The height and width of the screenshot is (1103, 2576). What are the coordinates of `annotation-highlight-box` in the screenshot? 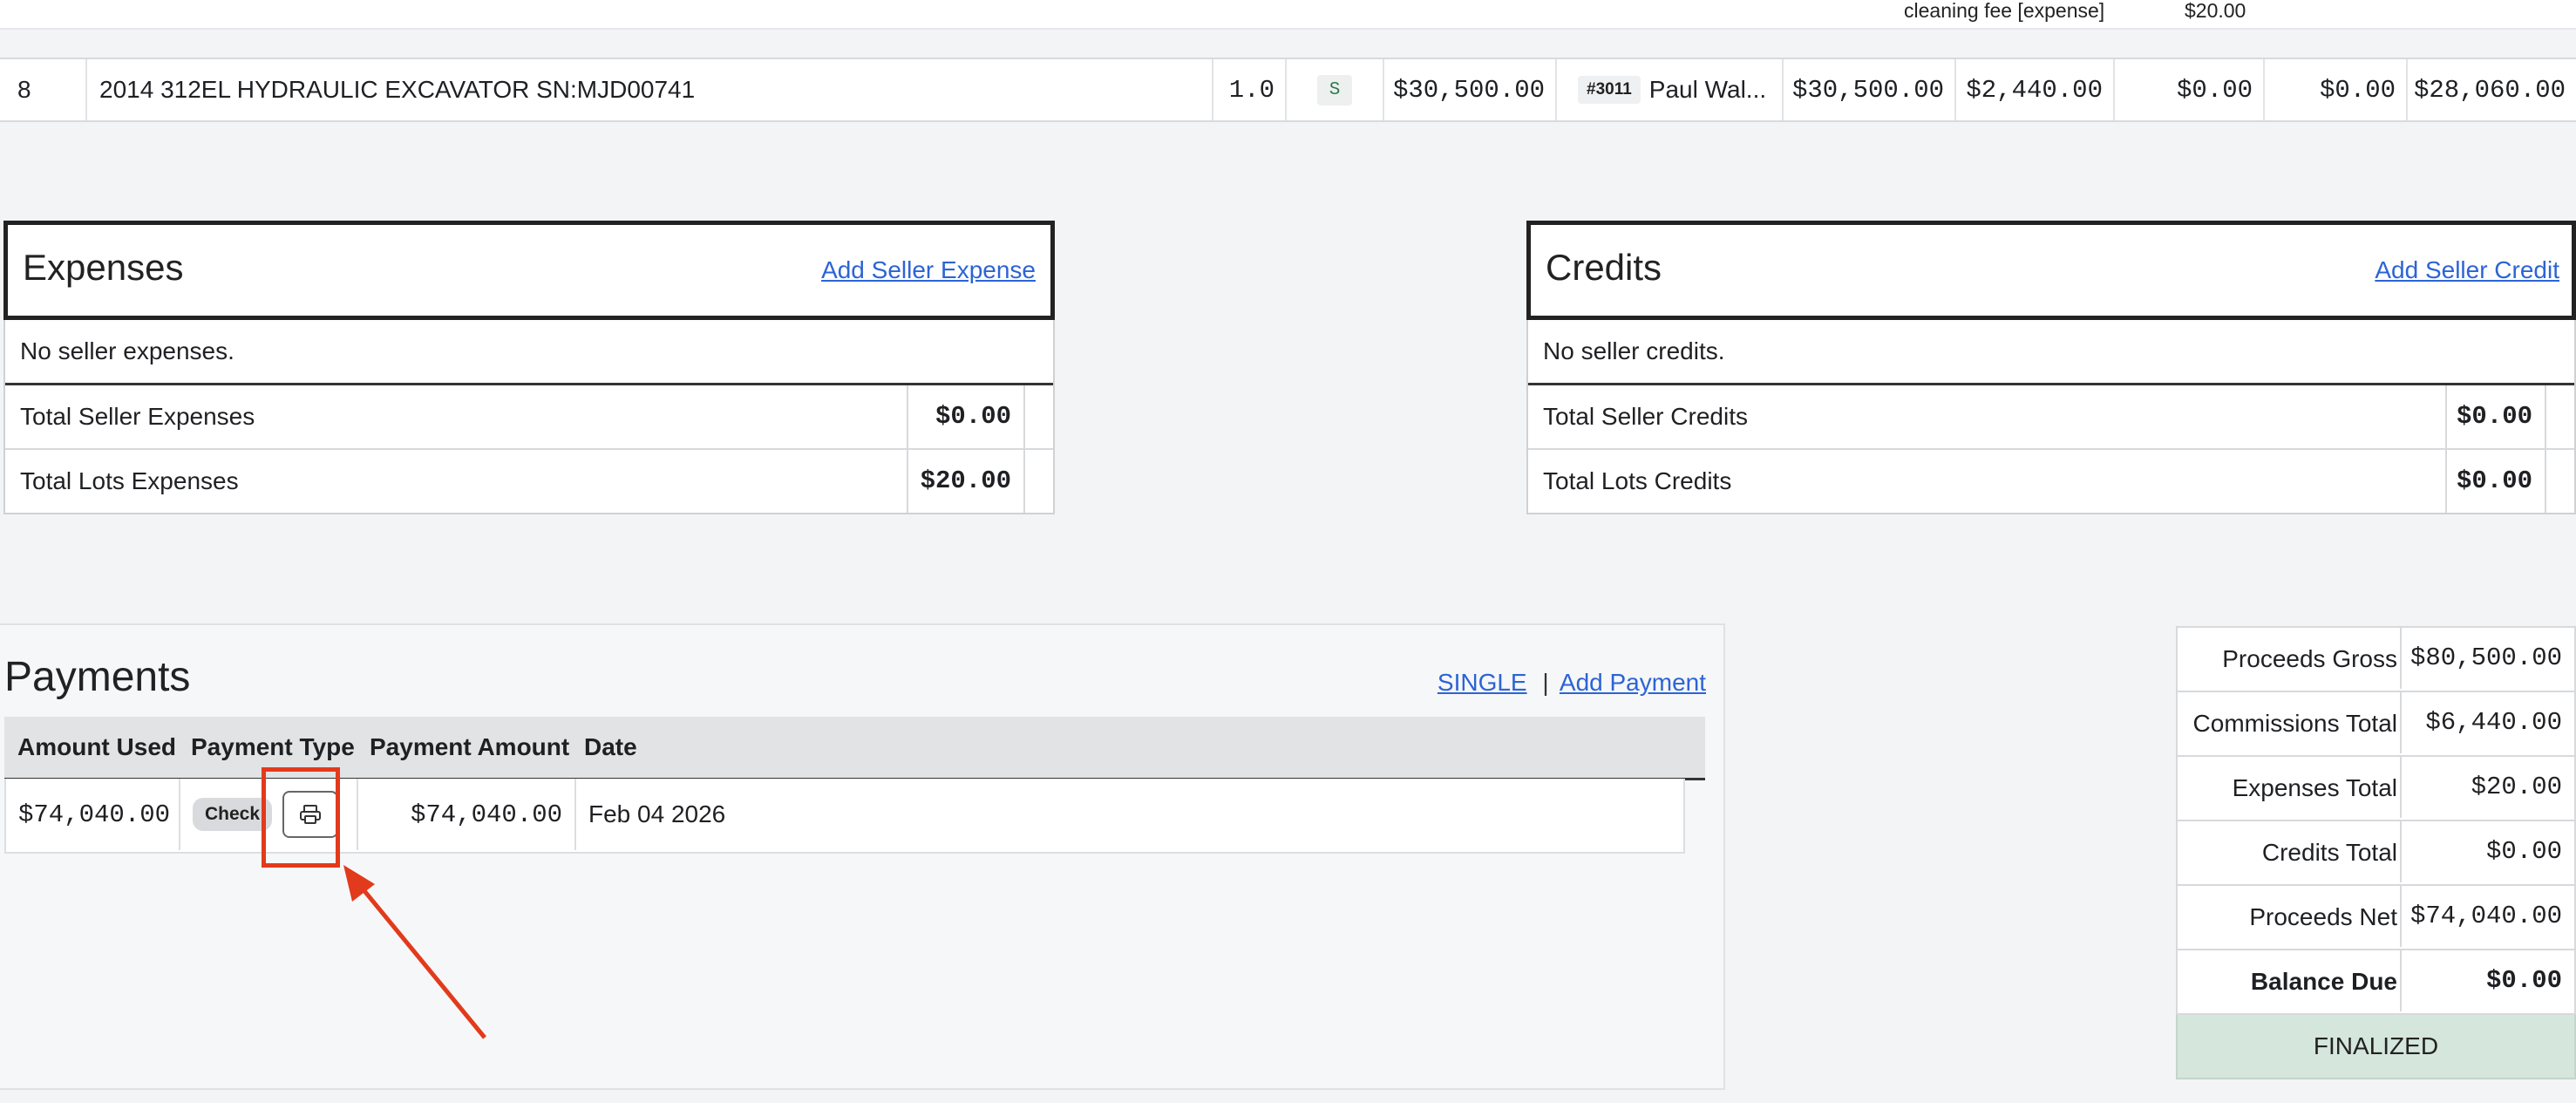 It's located at (301, 817).